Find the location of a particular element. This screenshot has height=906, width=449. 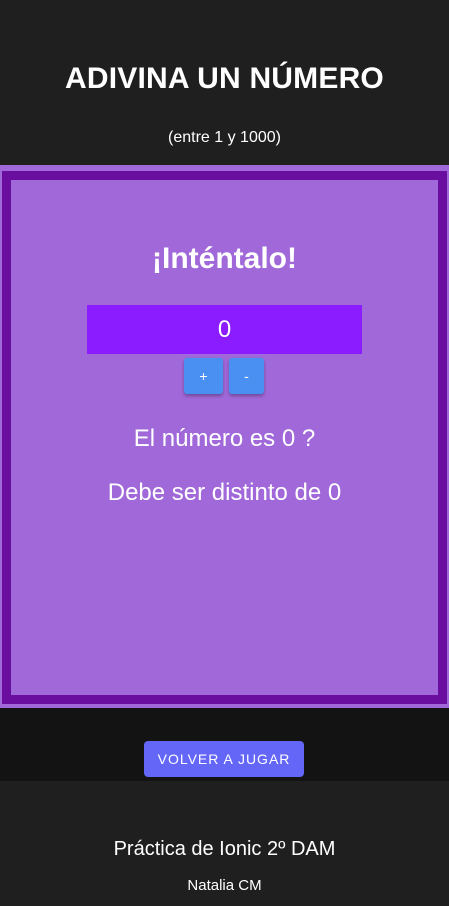

guess-question: El número es 0 ? is located at coordinates (224, 438).